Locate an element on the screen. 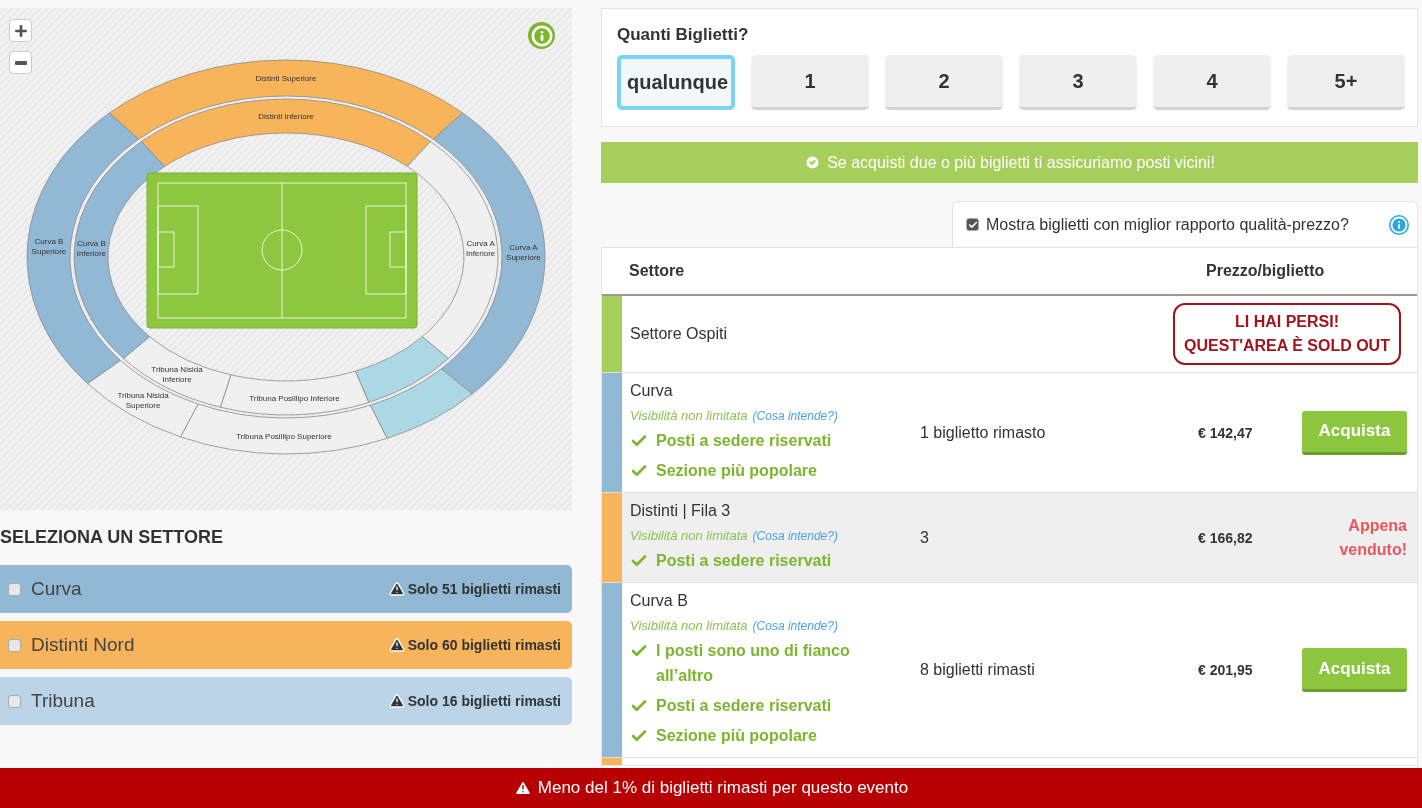 Image resolution: width=1422 pixels, height=808 pixels. minus-icon is located at coordinates (20, 62).